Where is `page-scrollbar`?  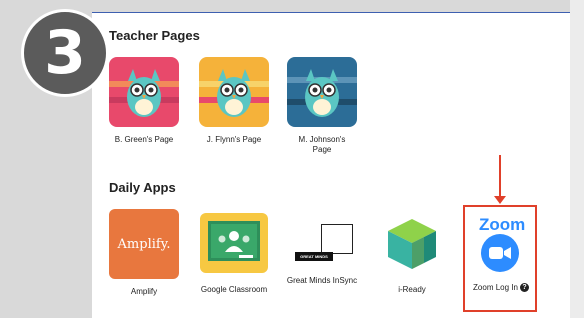
page-scrollbar is located at coordinates (577, 159).